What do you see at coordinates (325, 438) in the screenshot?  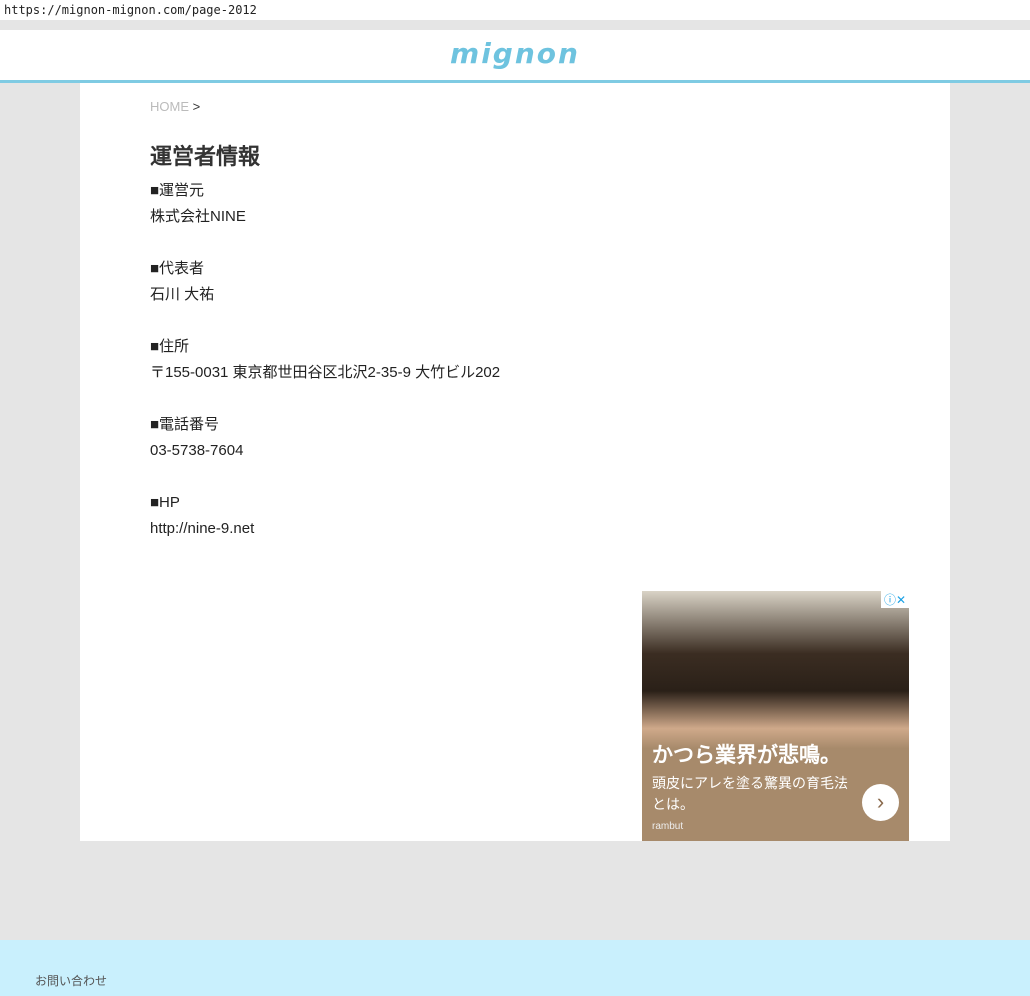 I see `info-phone: ■電話番号 03-5738-7604` at bounding box center [325, 438].